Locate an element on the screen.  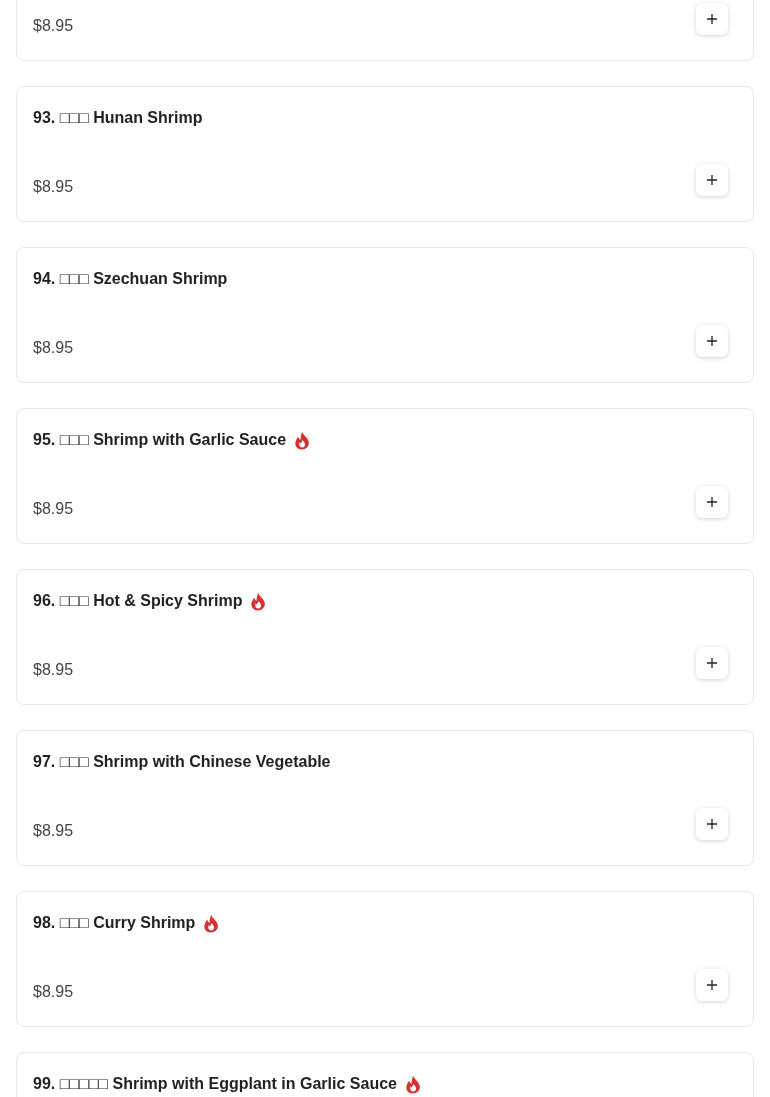
item-title: 98. □□□ Curry Shrimp is located at coordinates (114, 923).